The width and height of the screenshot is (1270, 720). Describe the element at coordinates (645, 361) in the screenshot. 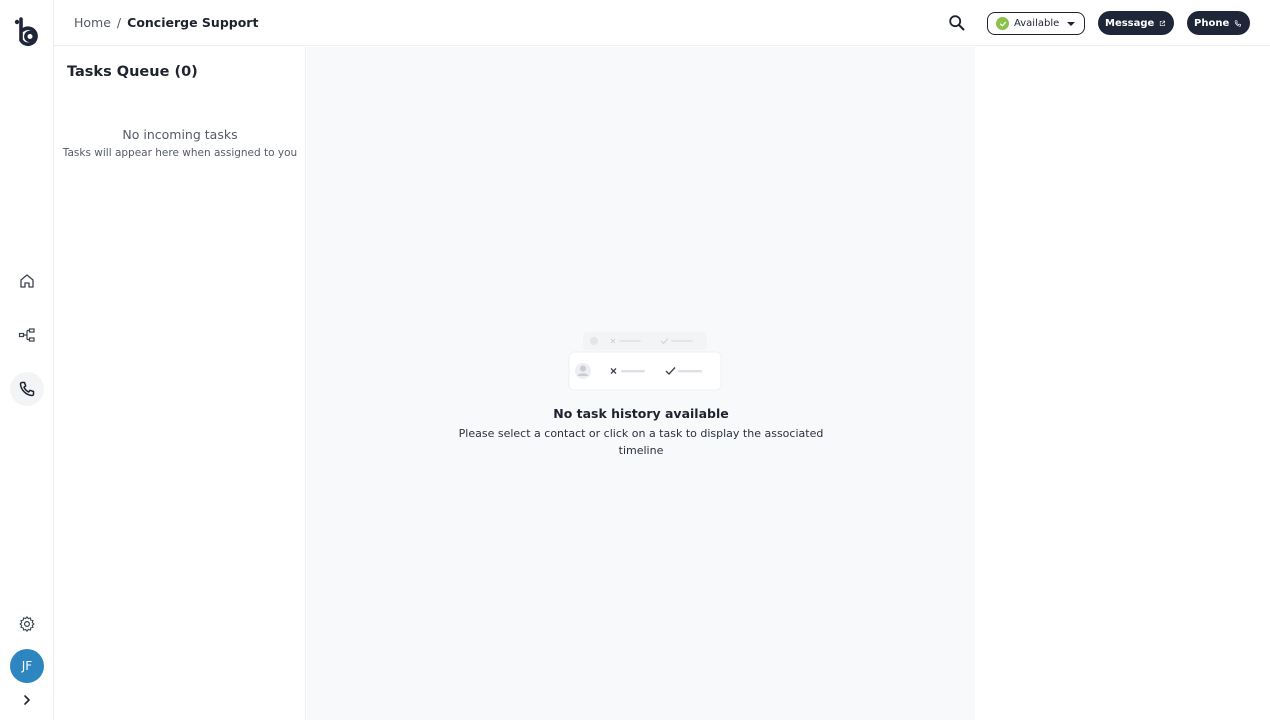

I see `empty-timeline-illustration` at that location.